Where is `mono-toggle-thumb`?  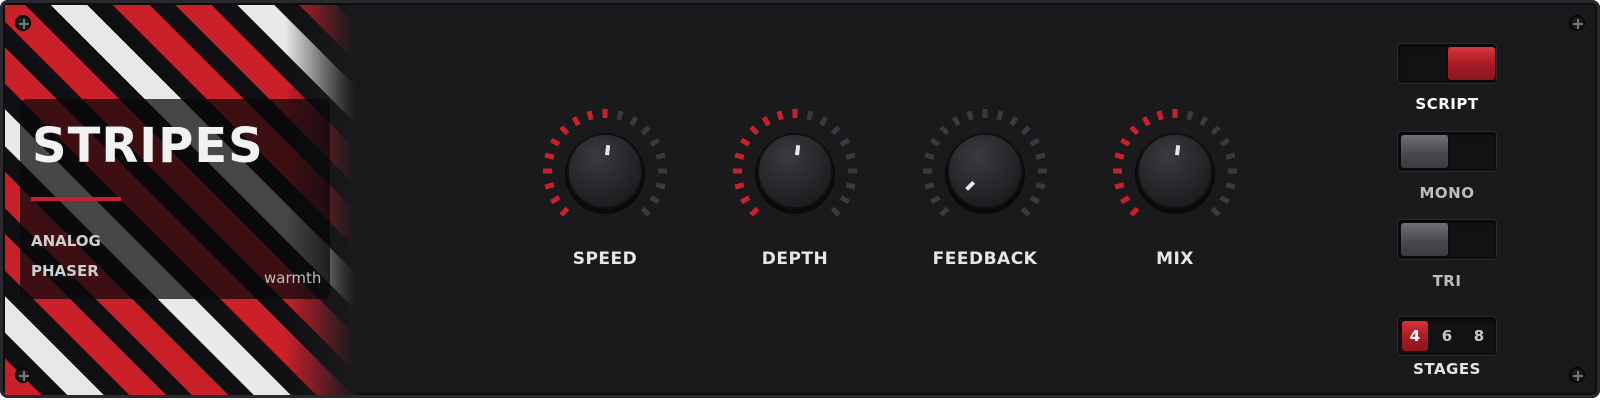
mono-toggle-thumb is located at coordinates (1424, 151).